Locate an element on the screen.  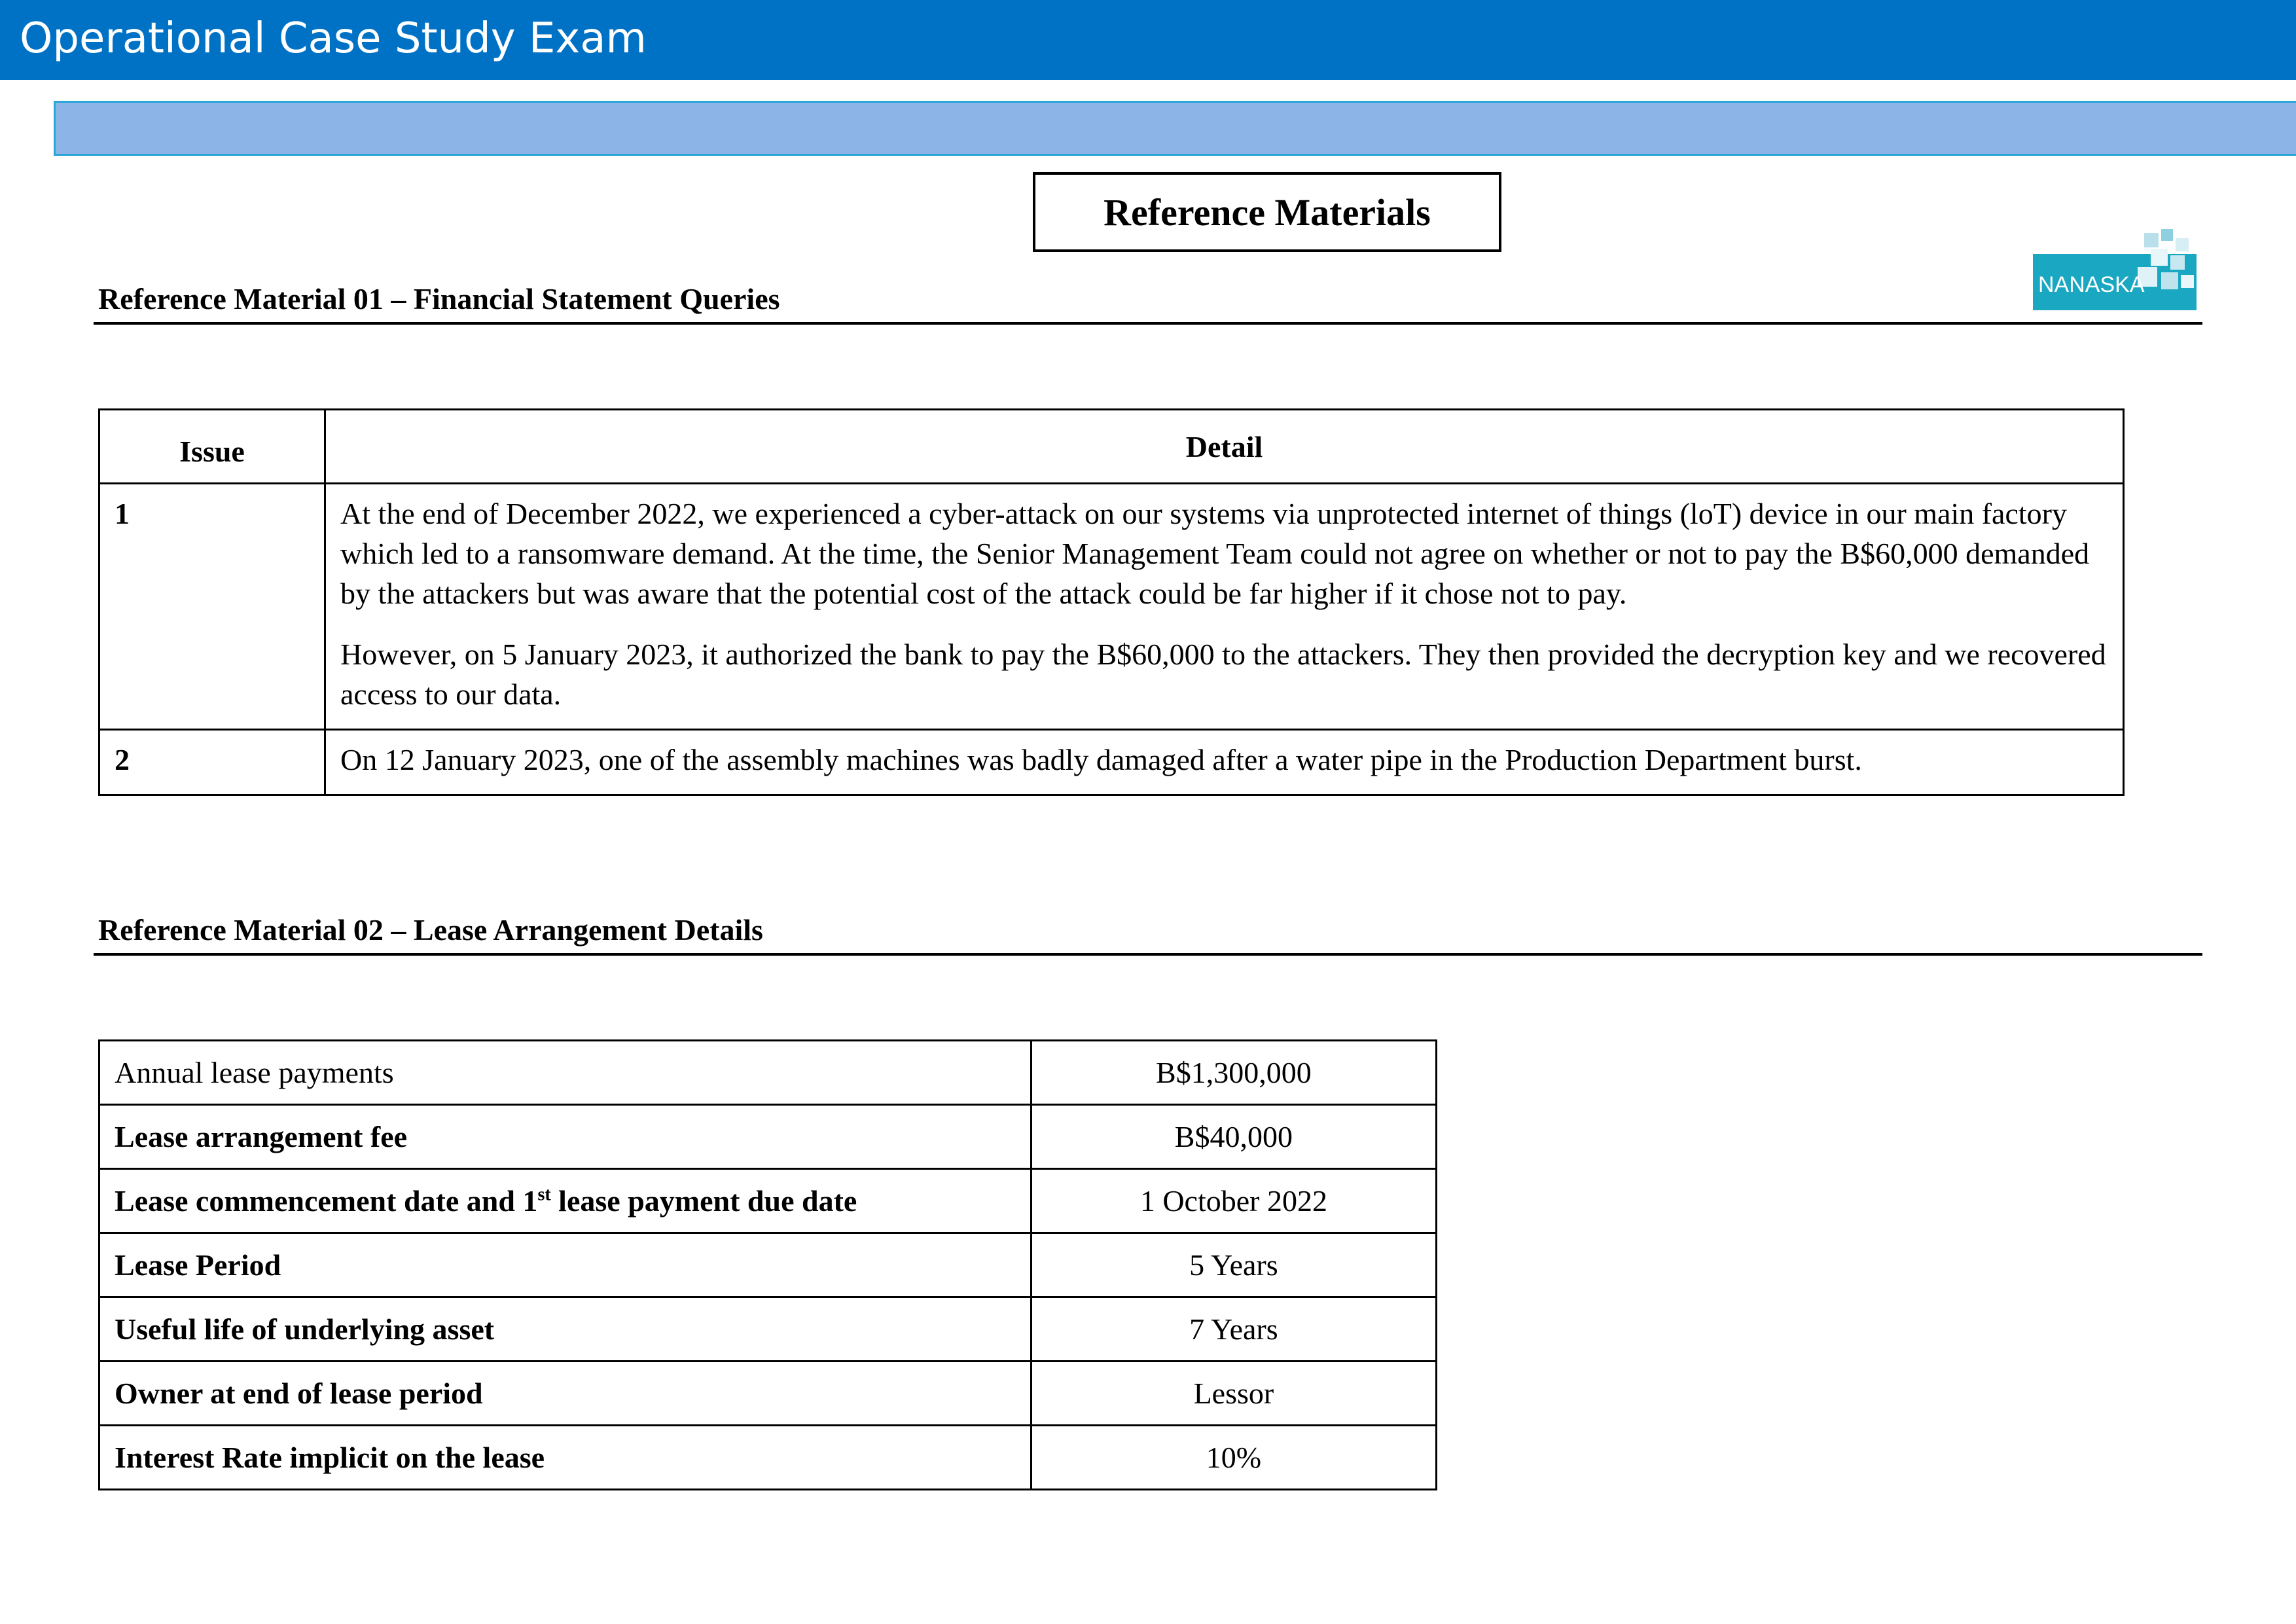
column-header-detail: Detail is located at coordinates (1224, 446).